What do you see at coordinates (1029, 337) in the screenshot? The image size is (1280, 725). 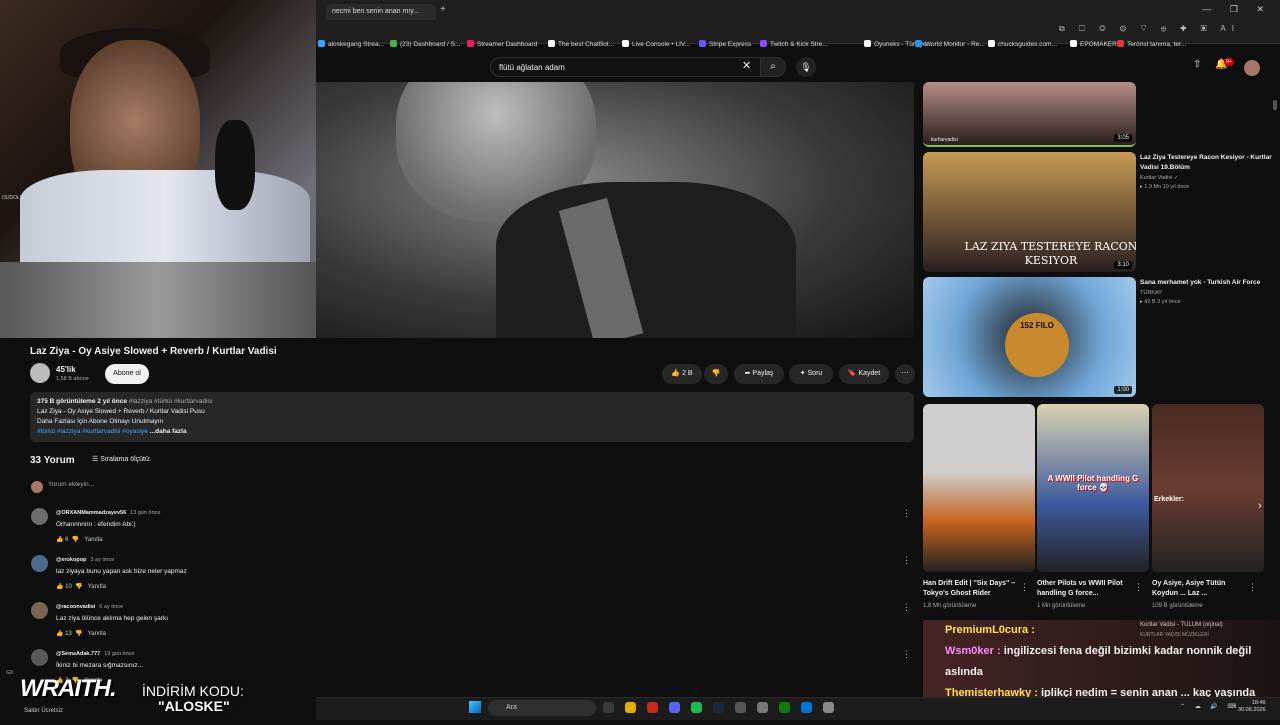 I see `related-thumb-3: 152 FILO 1:00` at bounding box center [1029, 337].